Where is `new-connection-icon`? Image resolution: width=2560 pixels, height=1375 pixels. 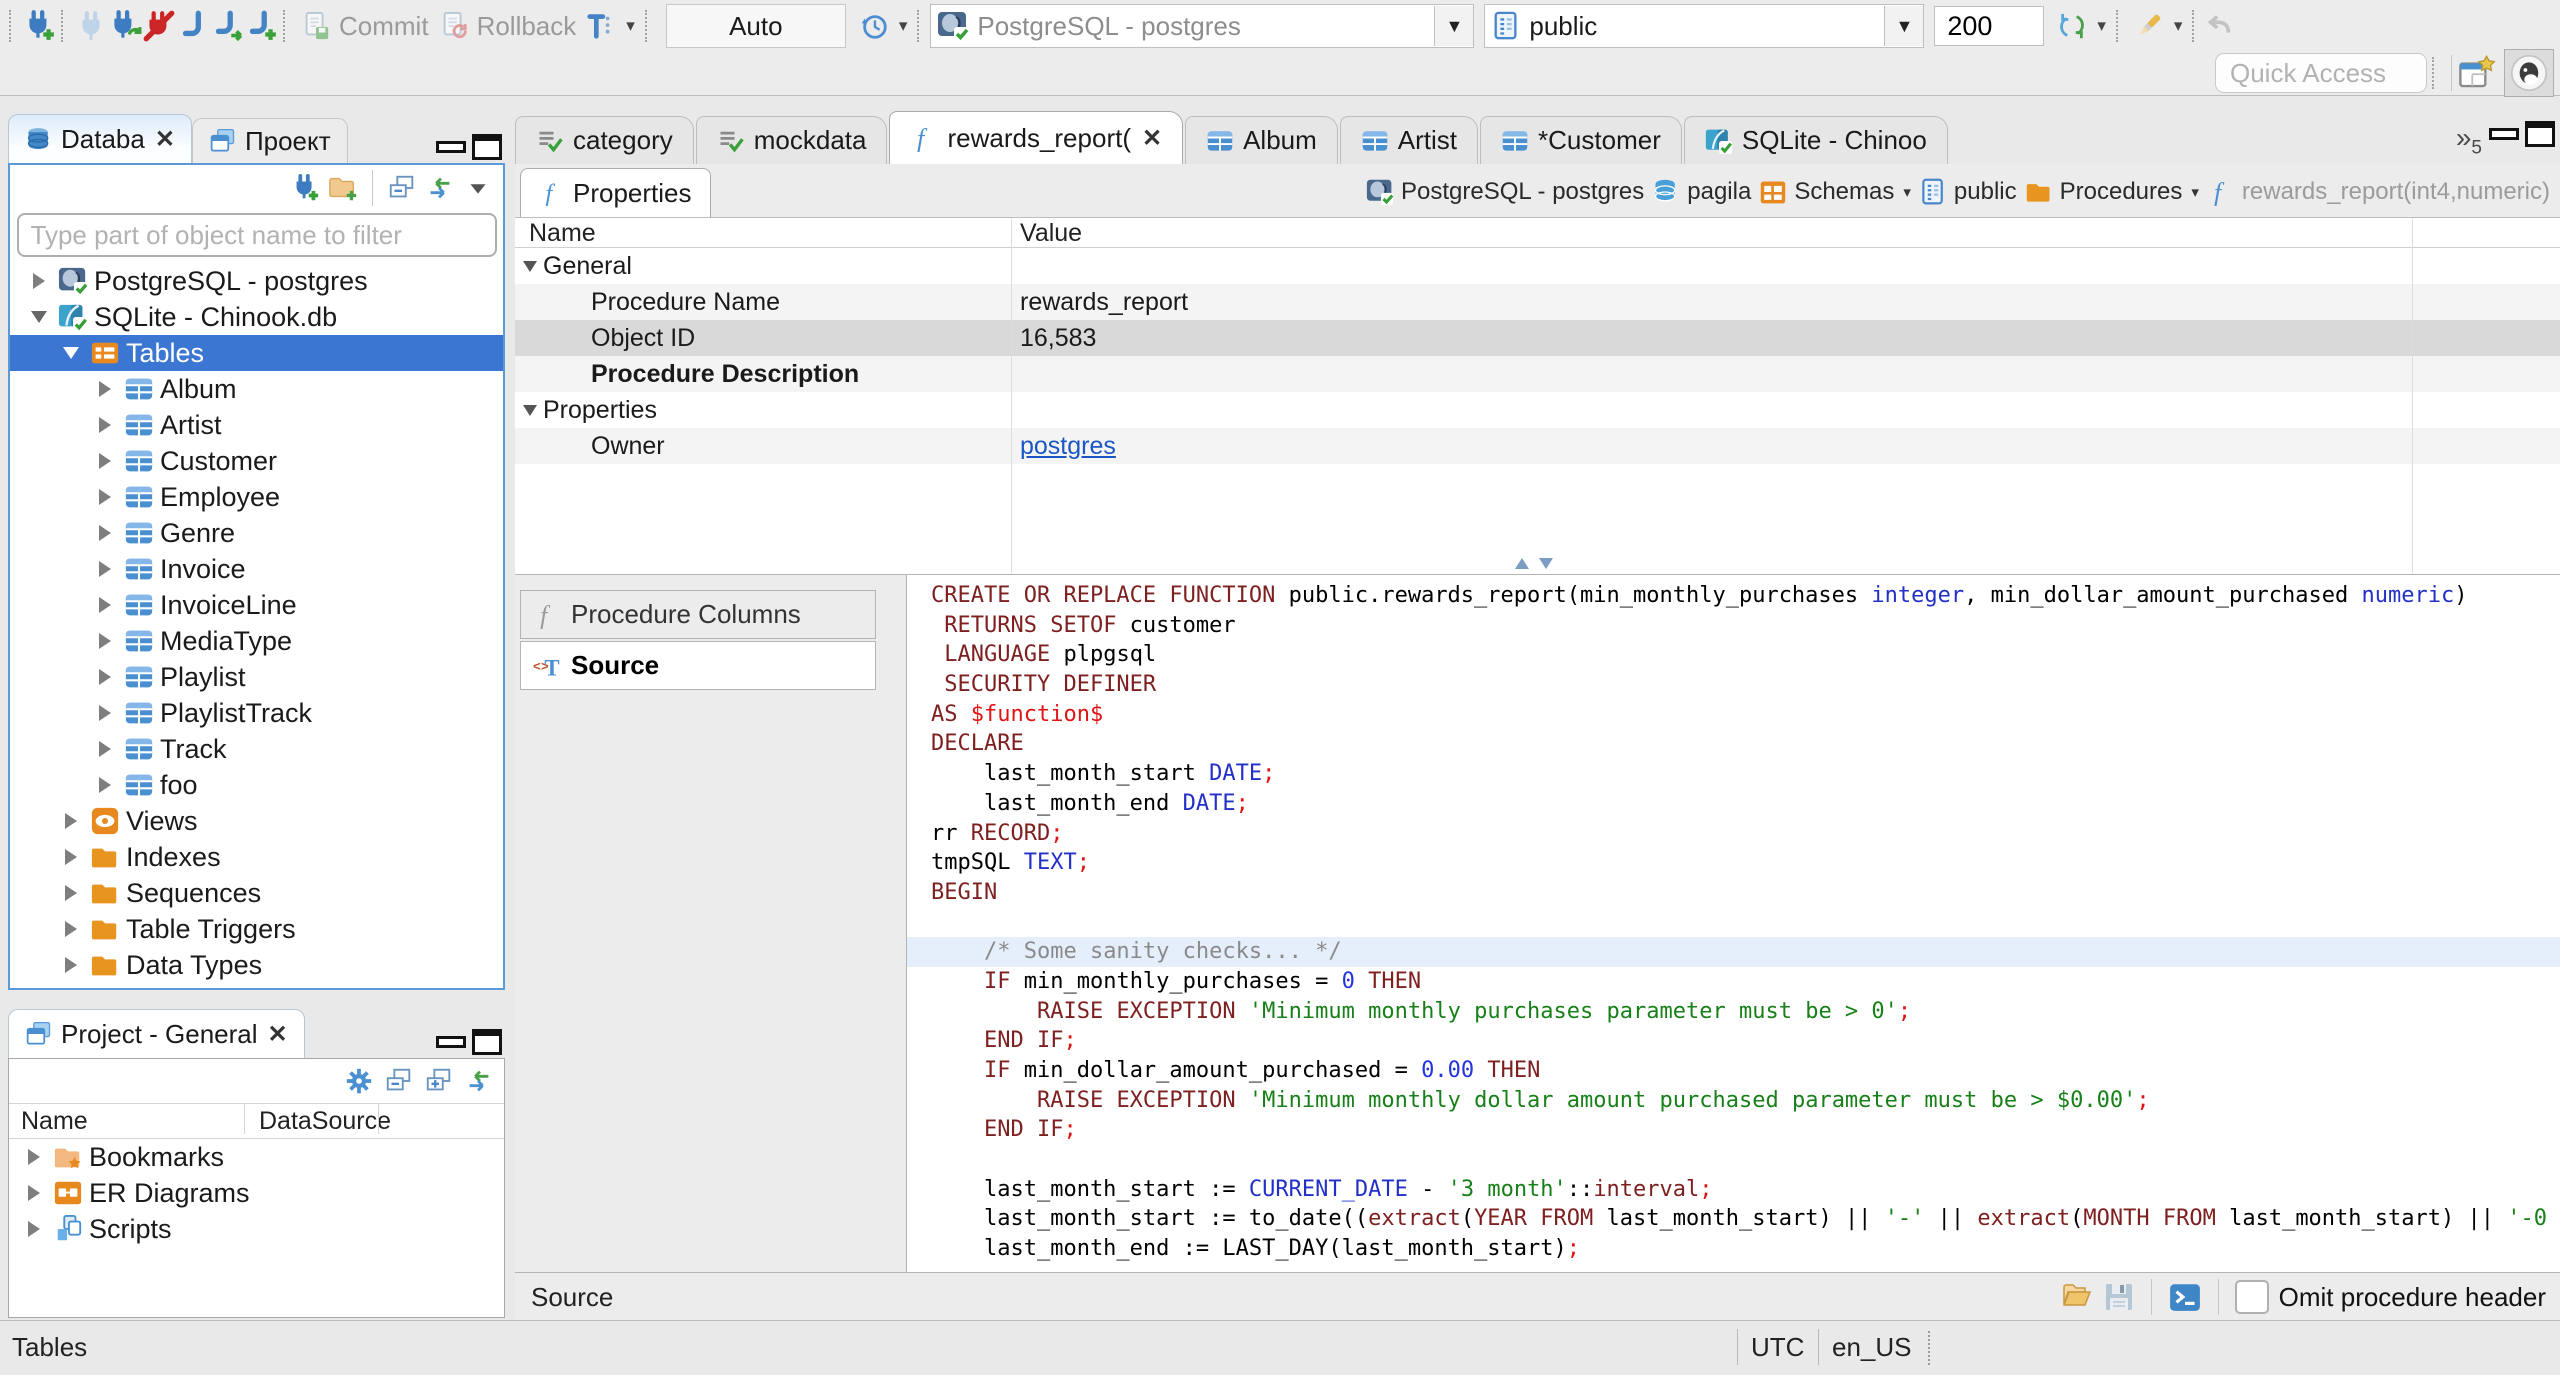 new-connection-icon is located at coordinates (305, 188).